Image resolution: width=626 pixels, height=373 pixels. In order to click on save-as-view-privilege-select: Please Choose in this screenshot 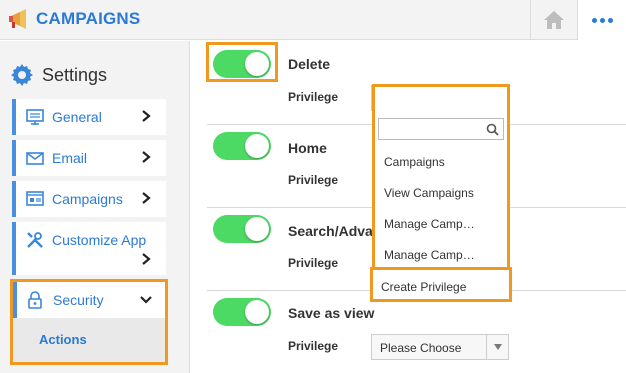, I will do `click(440, 347)`.